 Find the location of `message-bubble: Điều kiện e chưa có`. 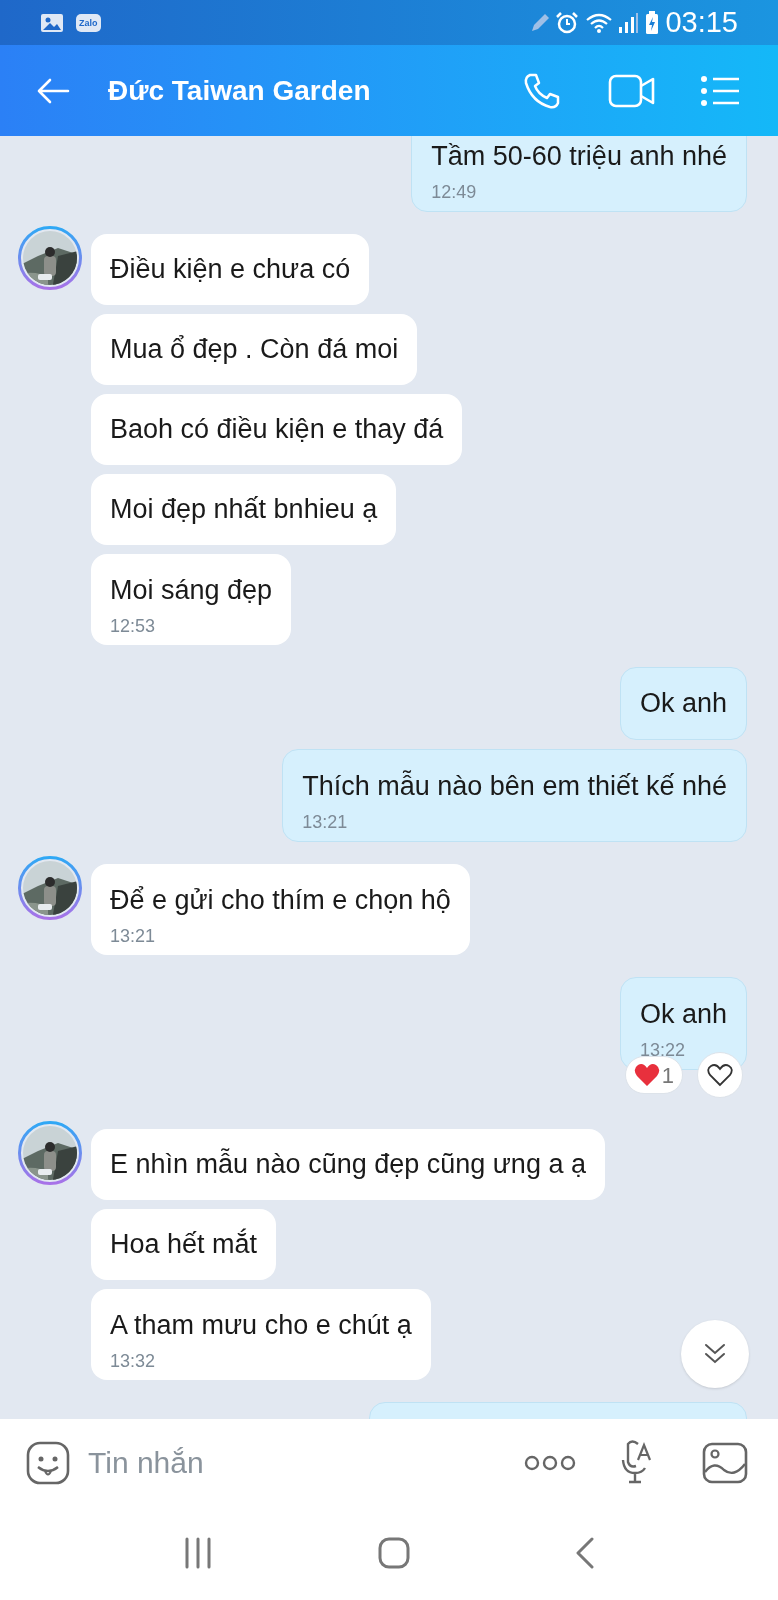

message-bubble: Điều kiện e chưa có is located at coordinates (230, 269).